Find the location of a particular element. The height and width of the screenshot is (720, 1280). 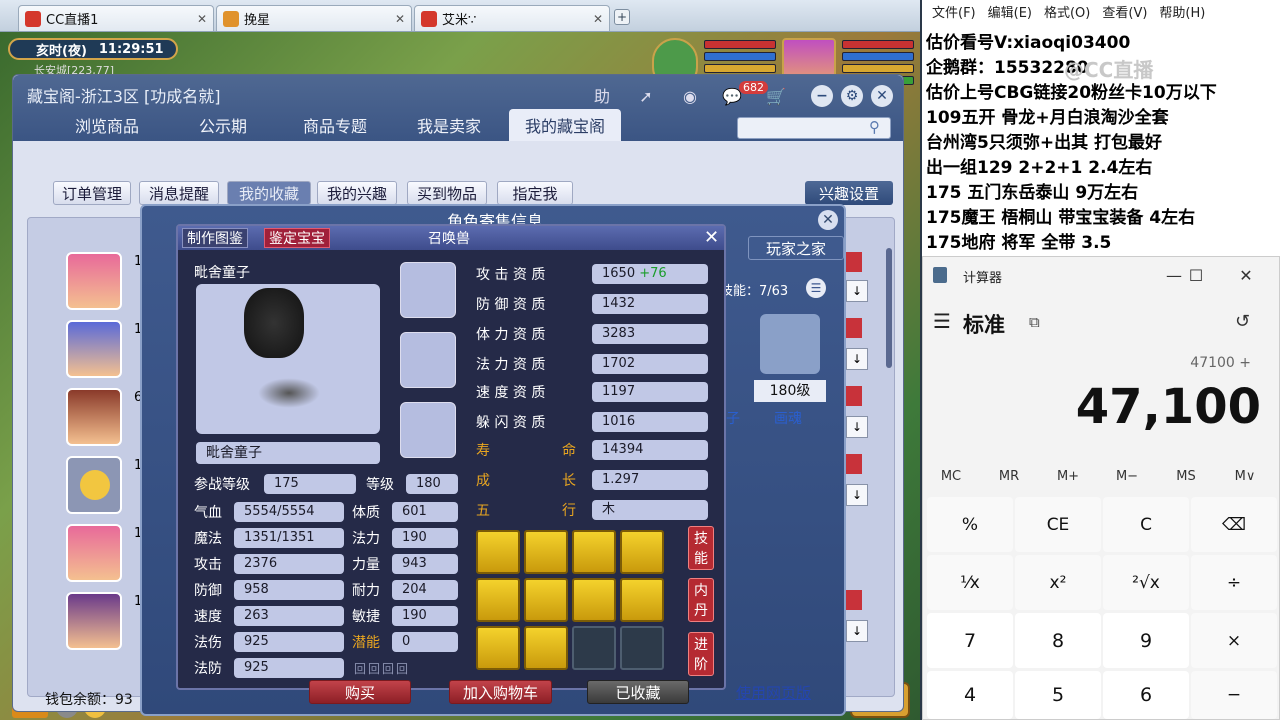

digit-5-button: 5 is located at coordinates (1058, 695).